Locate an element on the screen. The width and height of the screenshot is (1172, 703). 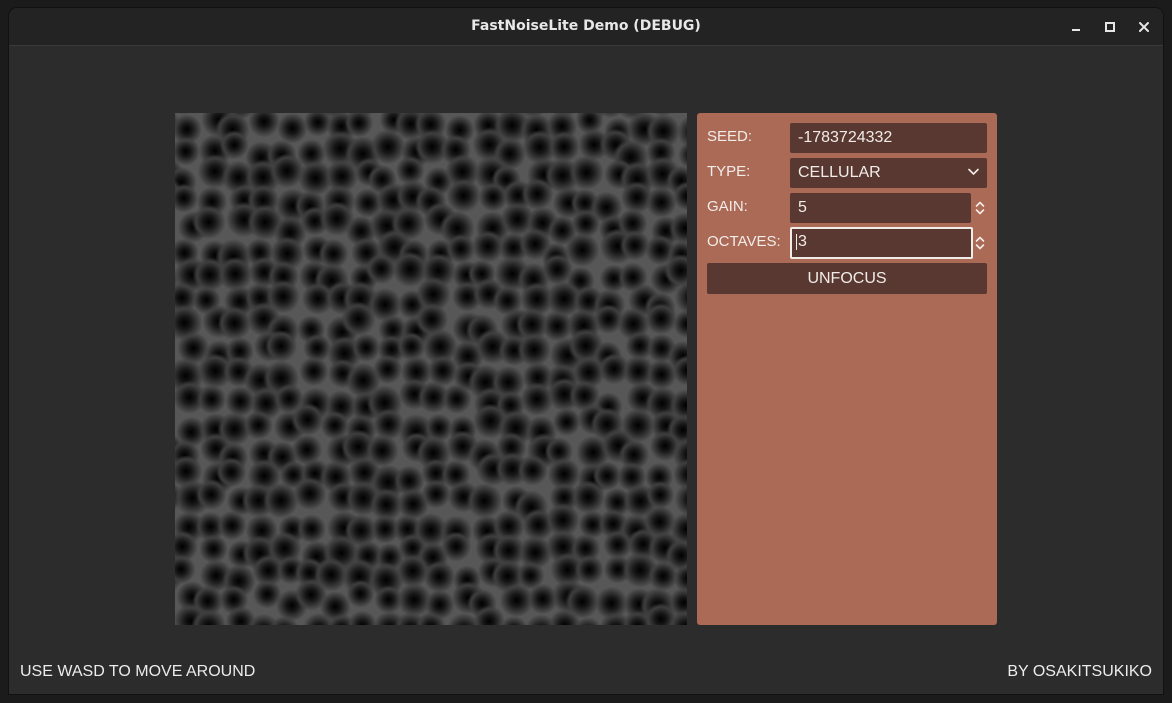
title-bar: FastNoiseLite Demo (DEBUG) is located at coordinates (586, 27).